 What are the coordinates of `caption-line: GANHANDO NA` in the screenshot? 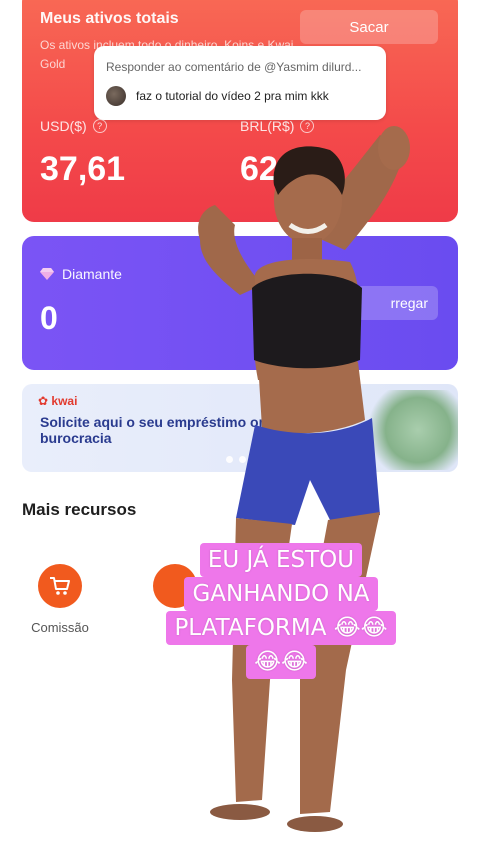 It's located at (281, 594).